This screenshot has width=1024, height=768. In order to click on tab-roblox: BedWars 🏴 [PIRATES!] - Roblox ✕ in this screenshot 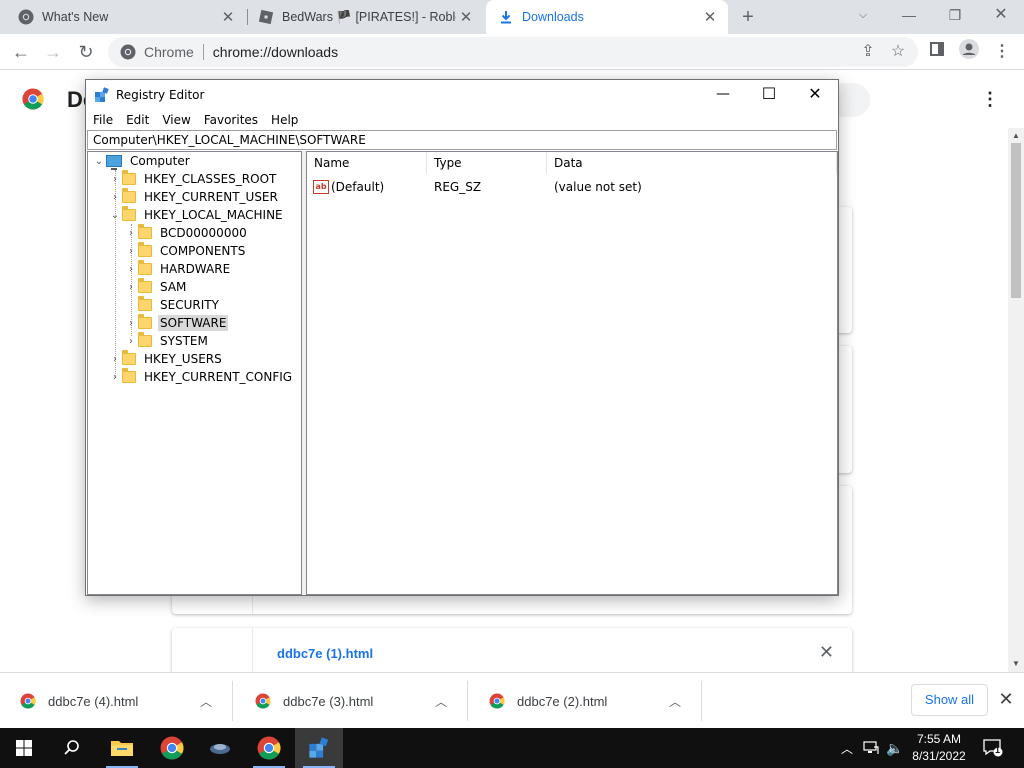, I will do `click(366, 17)`.